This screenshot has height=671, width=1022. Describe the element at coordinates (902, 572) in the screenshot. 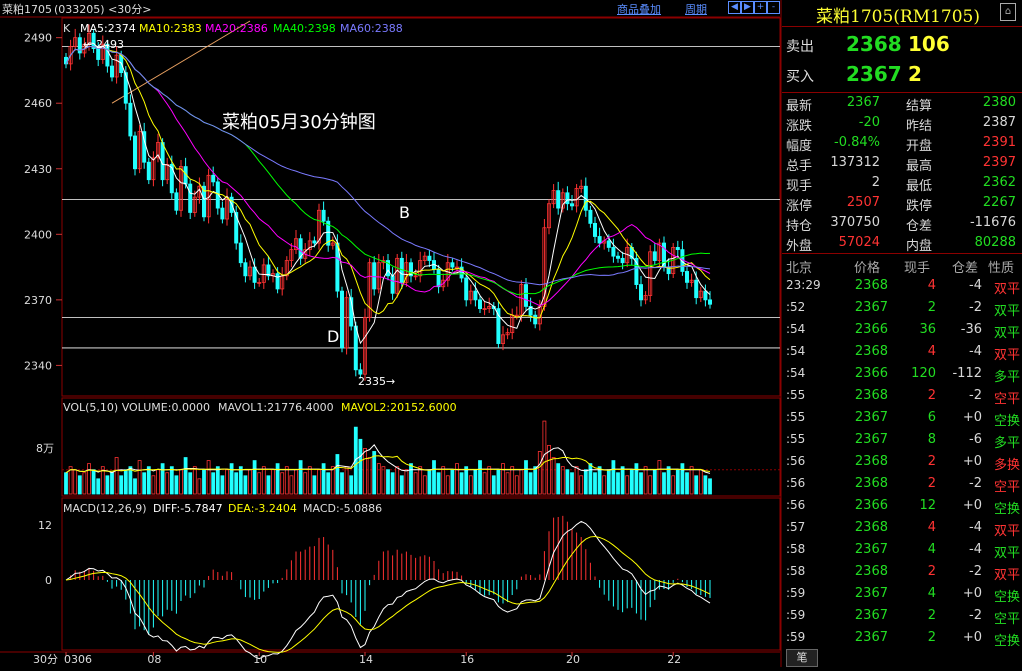

I see `tick-row: :58 2368 2 -2 双平` at that location.